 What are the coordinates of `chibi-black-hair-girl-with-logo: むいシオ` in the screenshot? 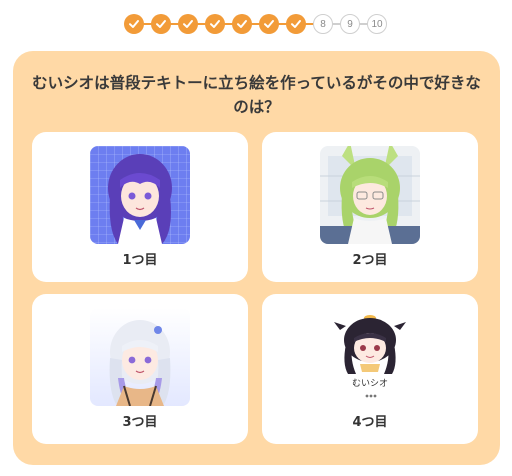 It's located at (370, 357).